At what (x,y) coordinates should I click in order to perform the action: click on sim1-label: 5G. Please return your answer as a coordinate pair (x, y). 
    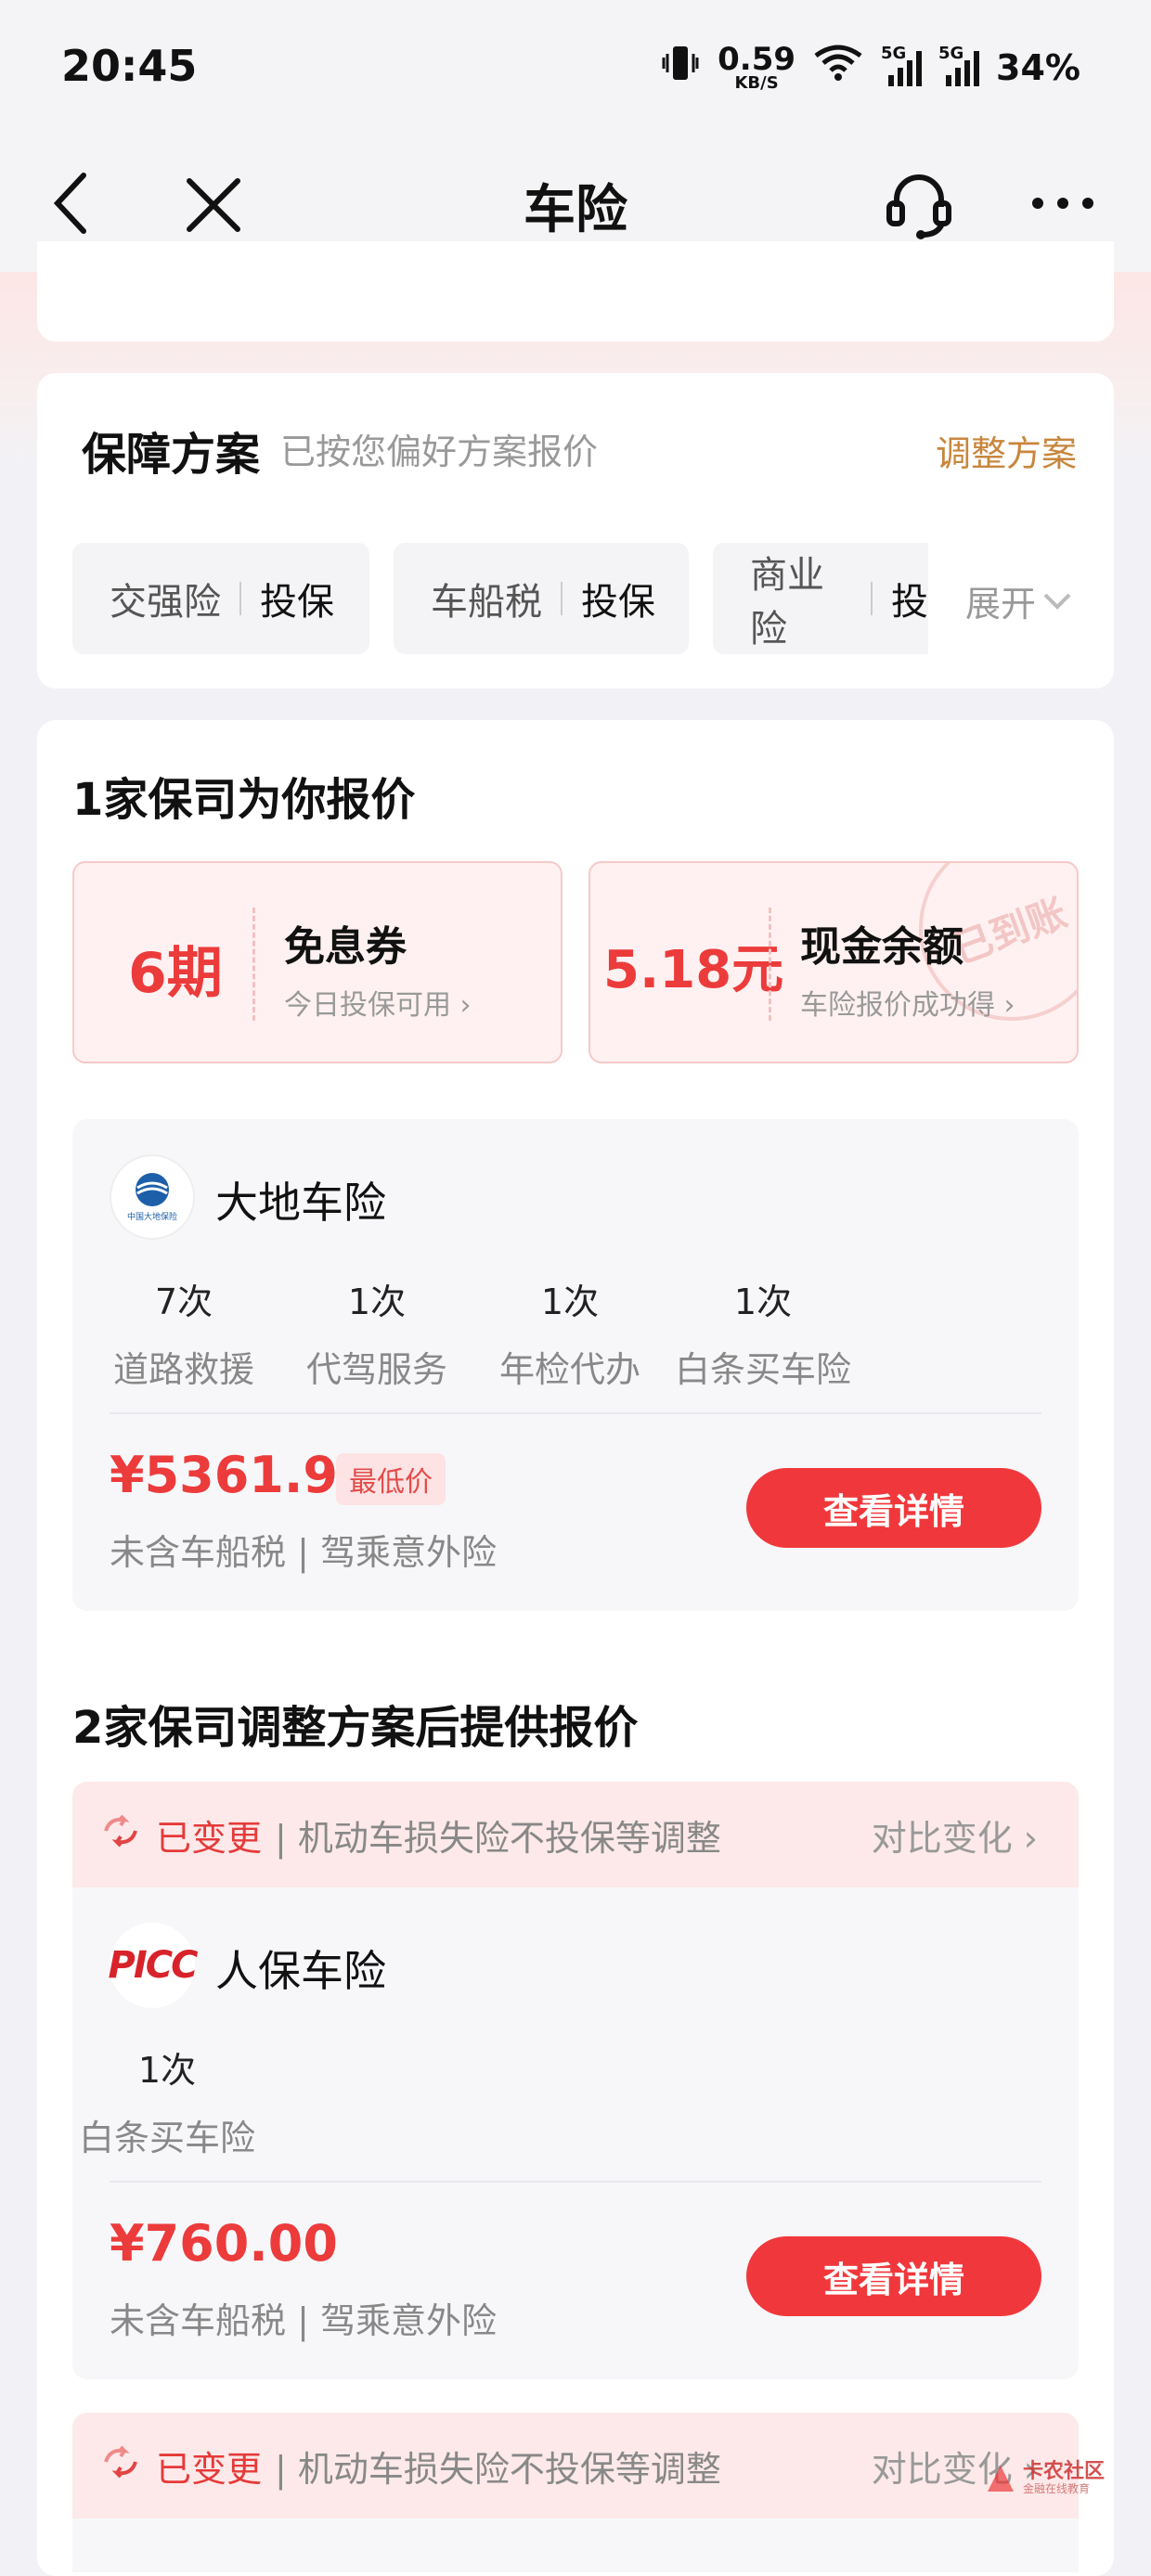
    Looking at the image, I should click on (894, 53).